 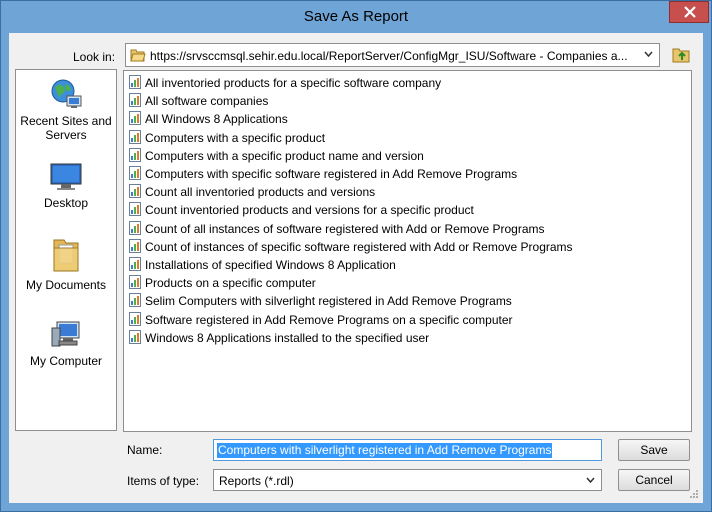 I want to click on place-label: Desktop, so click(x=66, y=203).